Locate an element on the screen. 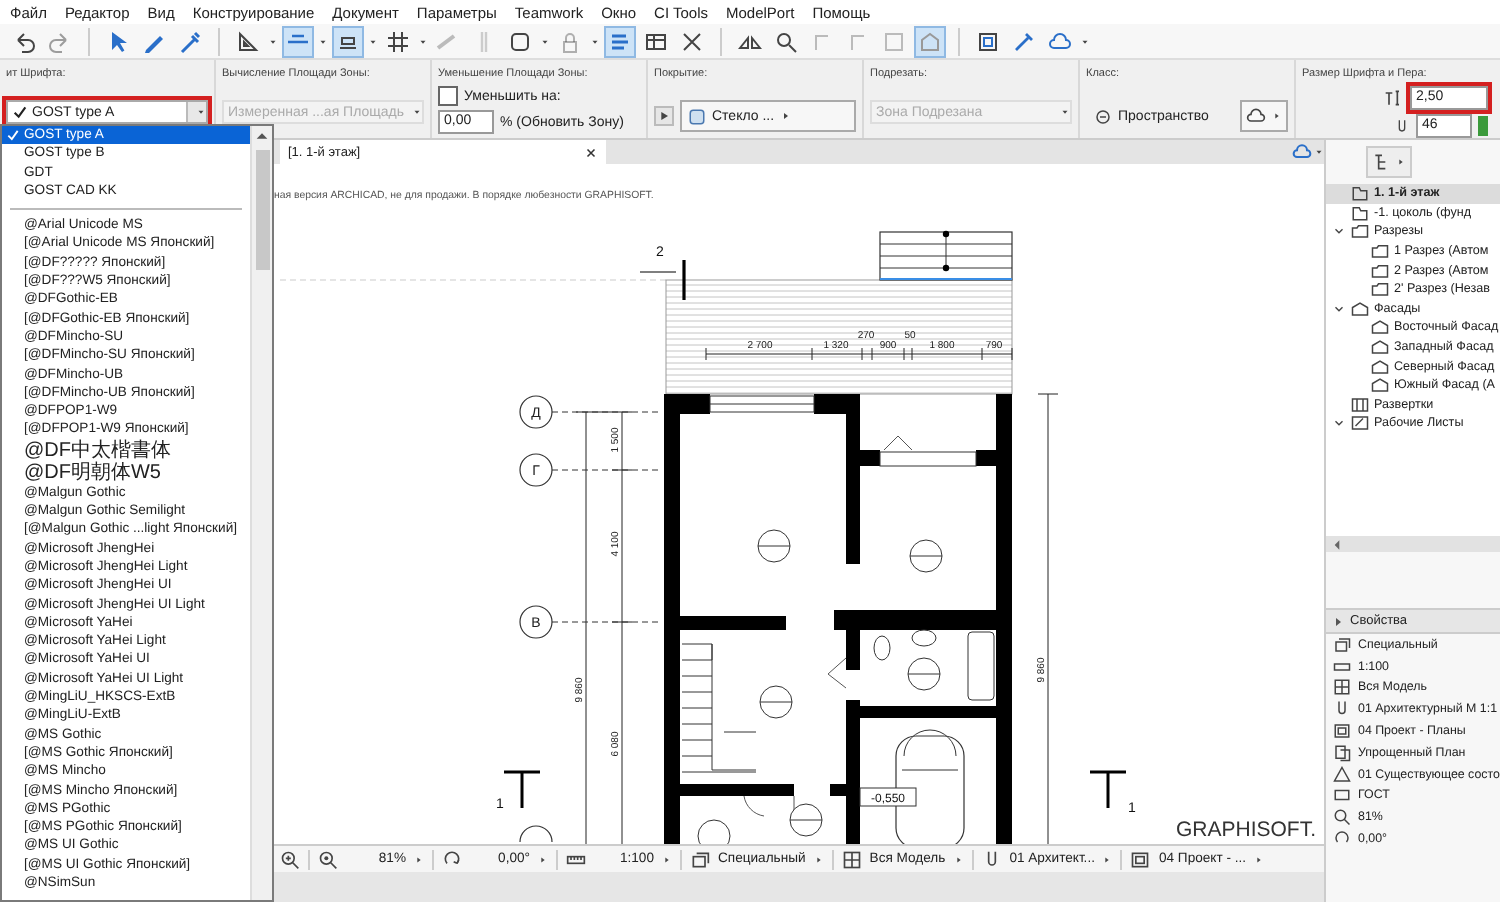 The width and height of the screenshot is (1500, 902). scrollbar is located at coordinates (1413, 544).